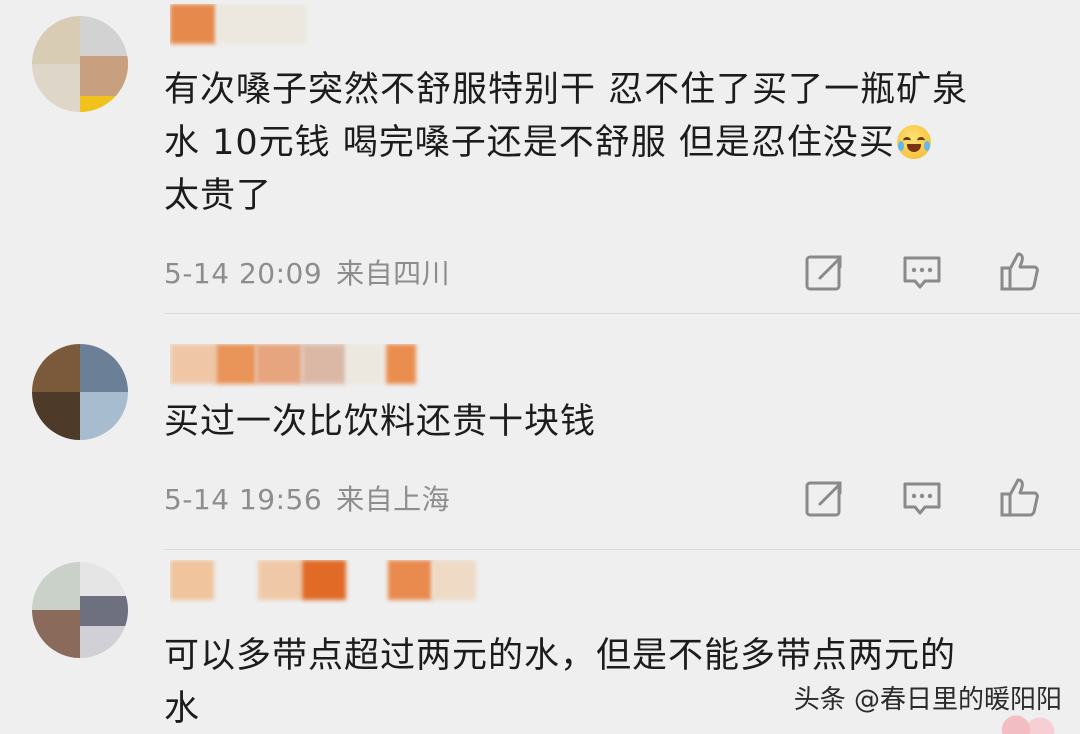 This screenshot has width=1080, height=734. I want to click on comment-line-text: 水 10元钱 喝完嗓子还是不舒服 但是忍住没买, so click(529, 143).